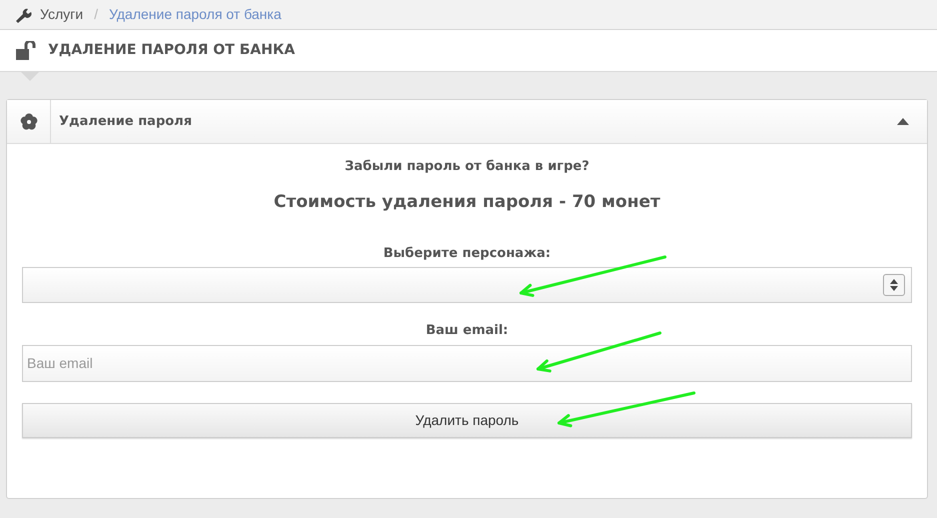 Image resolution: width=937 pixels, height=518 pixels. What do you see at coordinates (62, 14) in the screenshot?
I see `breadcrumb-link: Услуги` at bounding box center [62, 14].